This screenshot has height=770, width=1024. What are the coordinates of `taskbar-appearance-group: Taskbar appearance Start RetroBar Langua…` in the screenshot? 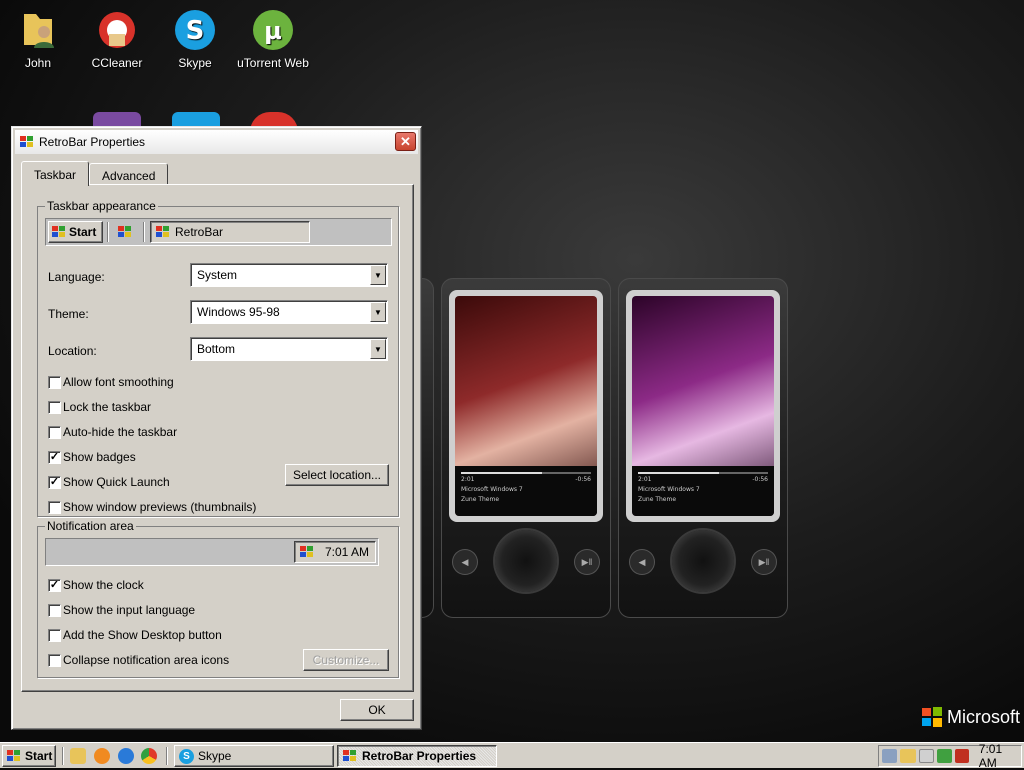 It's located at (218, 358).